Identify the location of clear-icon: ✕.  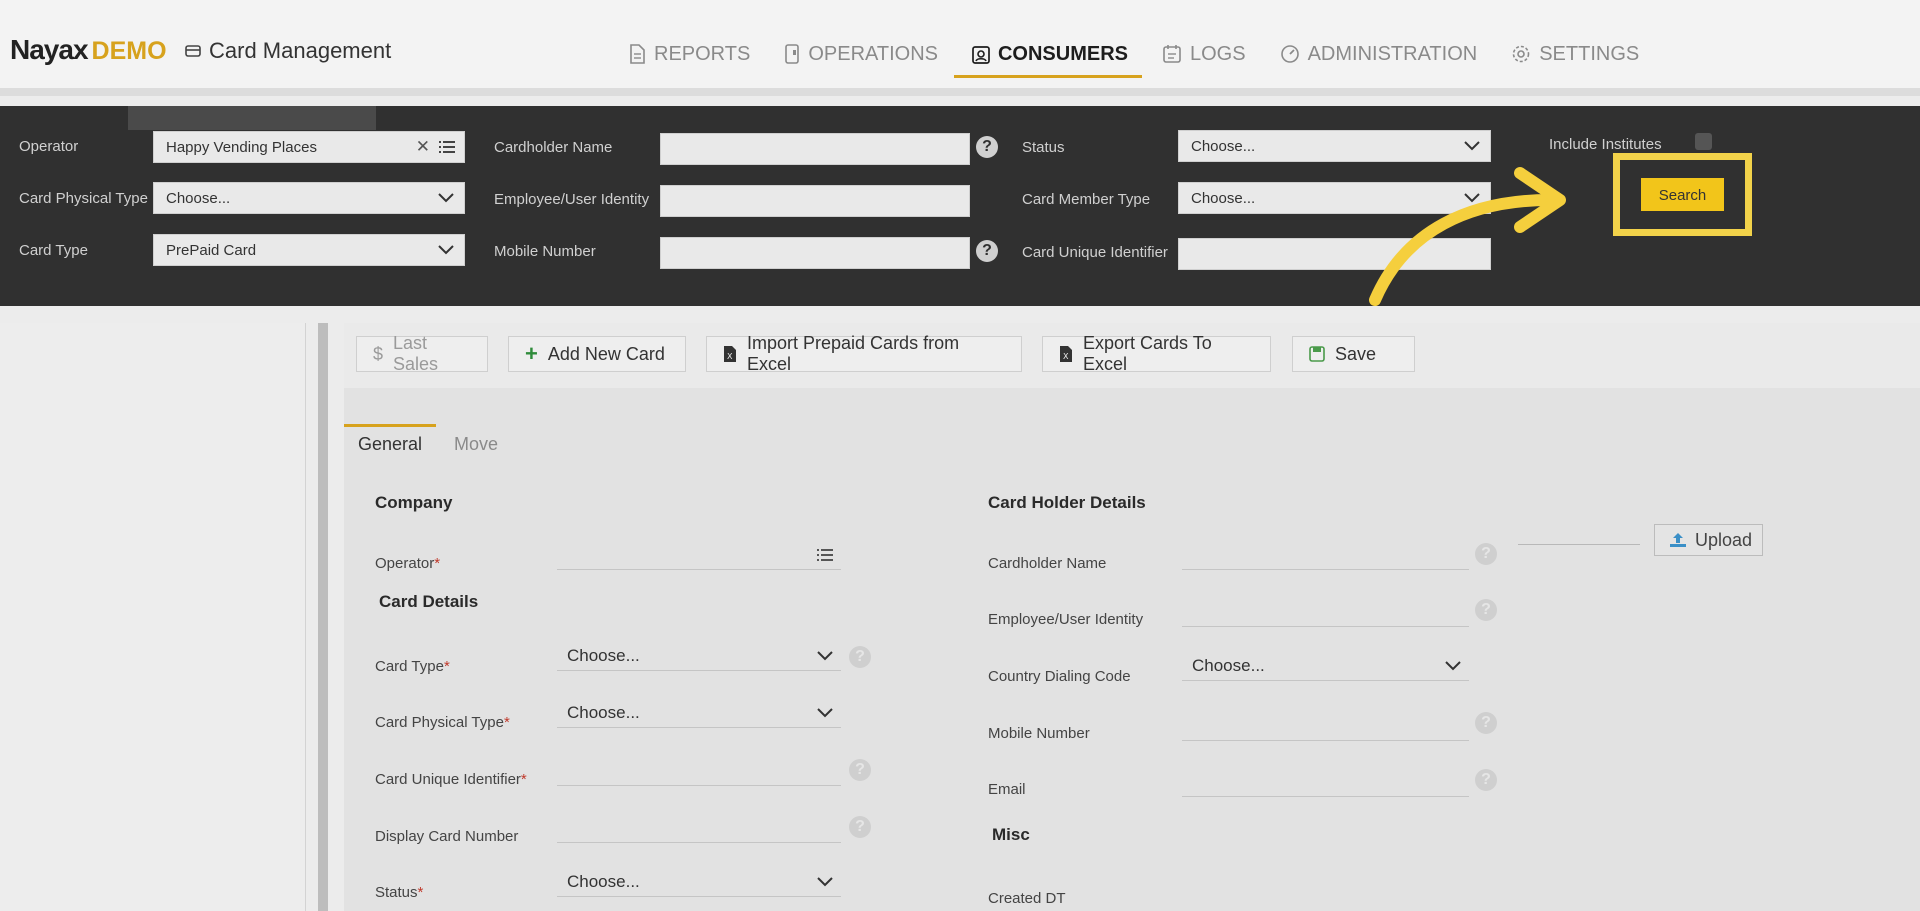
(423, 147).